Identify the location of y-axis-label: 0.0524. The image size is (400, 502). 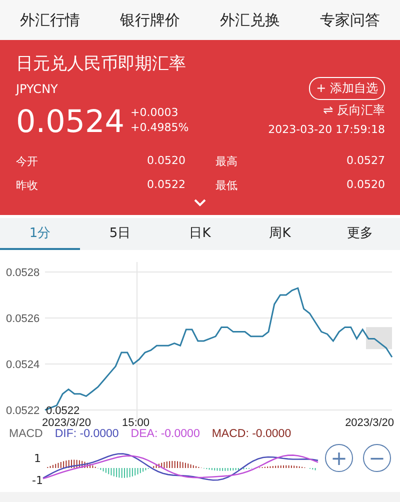
(23, 365).